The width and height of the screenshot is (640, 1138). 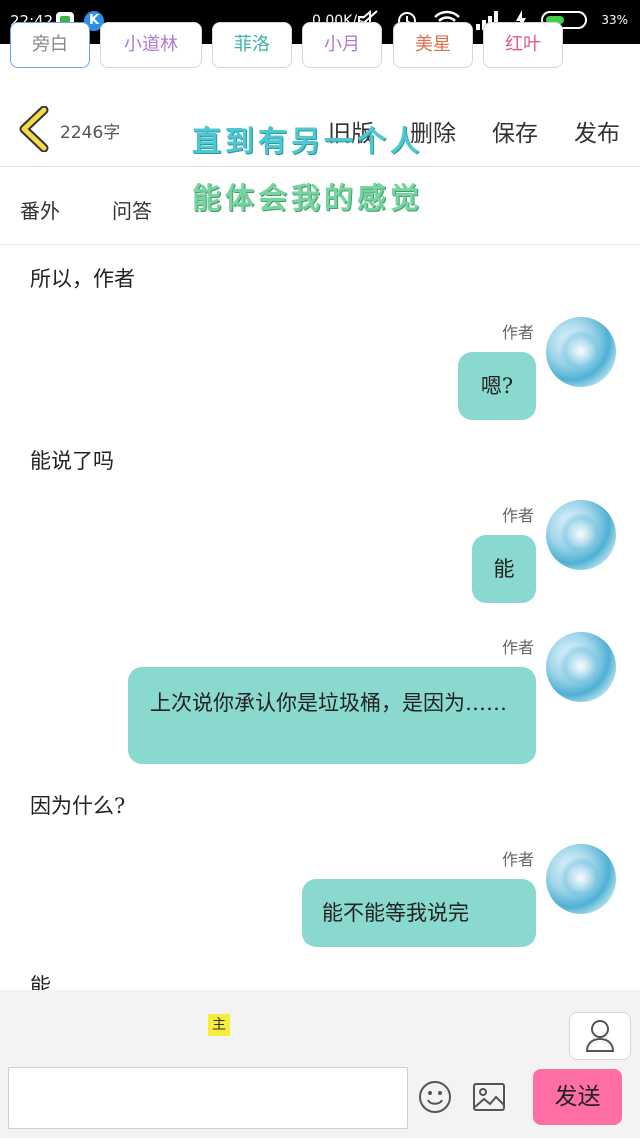 What do you see at coordinates (504, 569) in the screenshot?
I see `author-message-bubble: 能` at bounding box center [504, 569].